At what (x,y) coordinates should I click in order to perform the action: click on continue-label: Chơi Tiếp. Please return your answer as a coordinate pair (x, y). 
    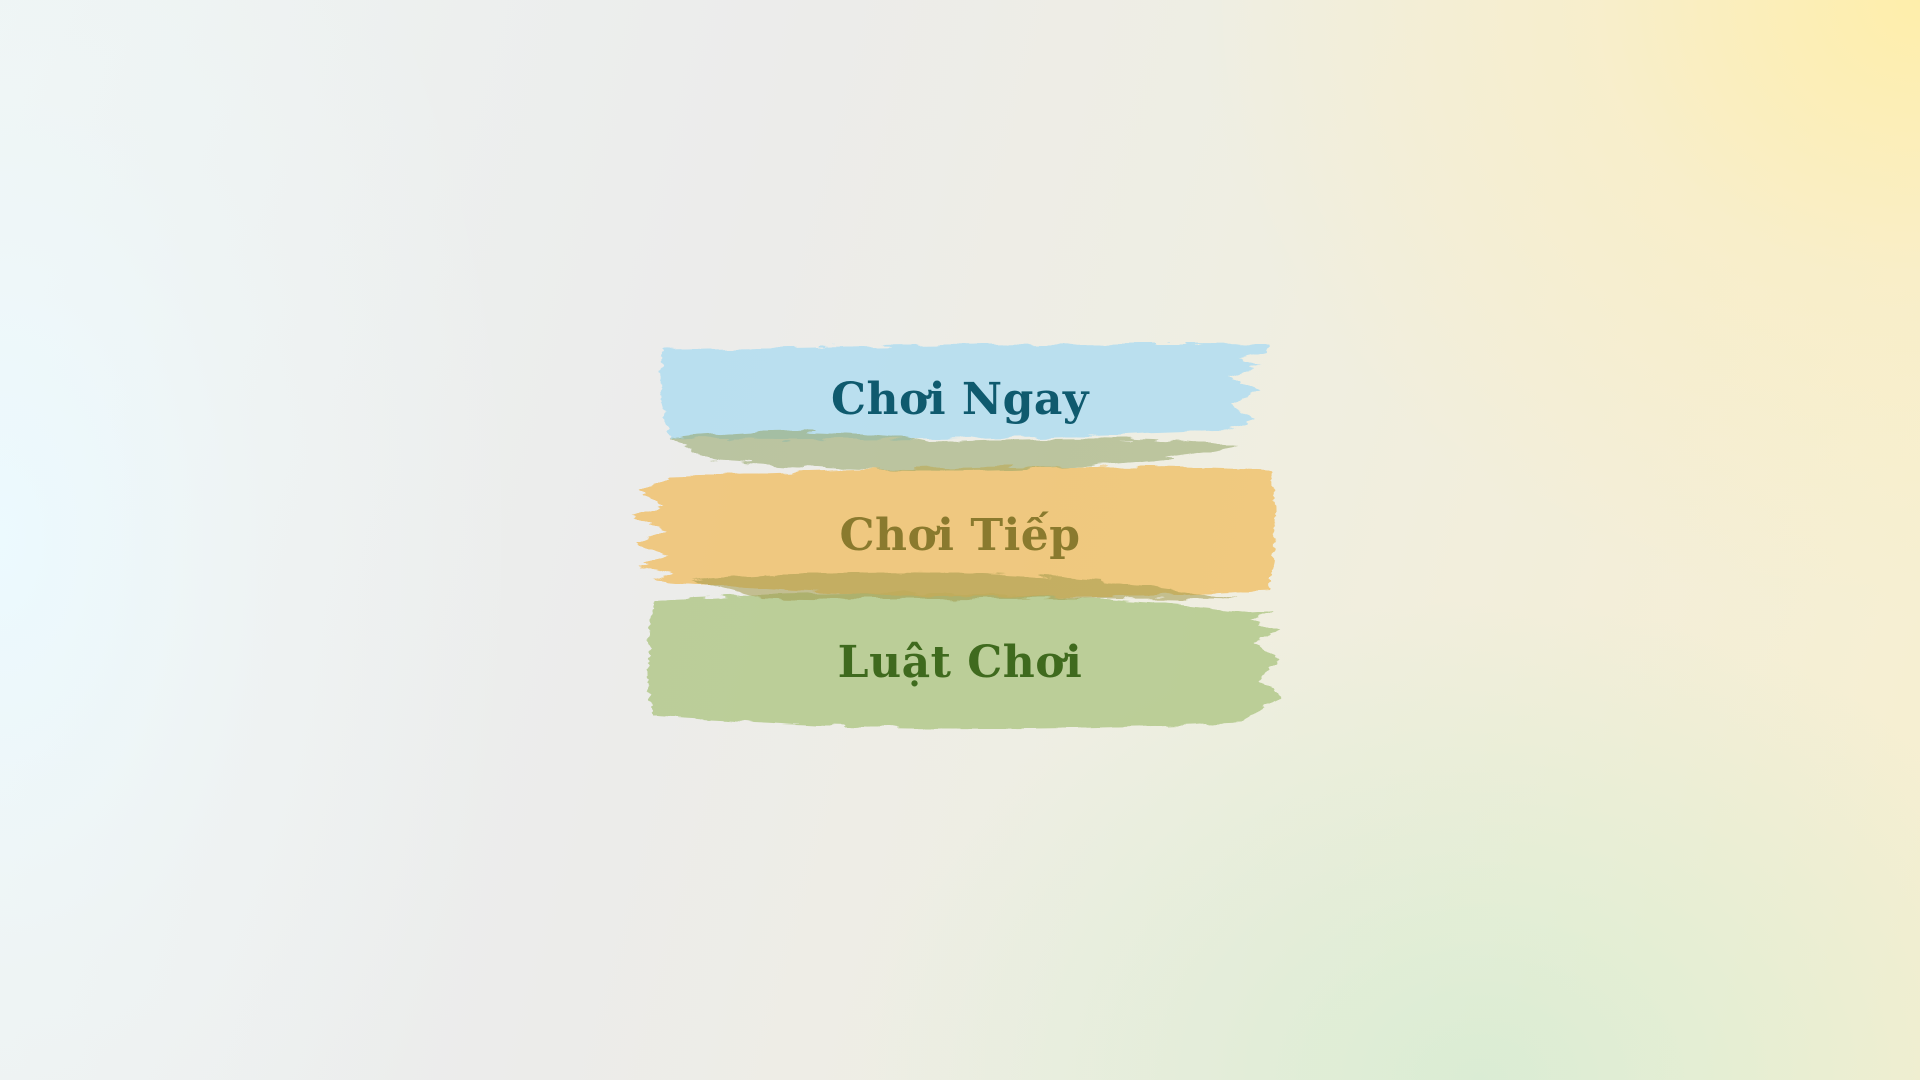
    Looking at the image, I should click on (960, 535).